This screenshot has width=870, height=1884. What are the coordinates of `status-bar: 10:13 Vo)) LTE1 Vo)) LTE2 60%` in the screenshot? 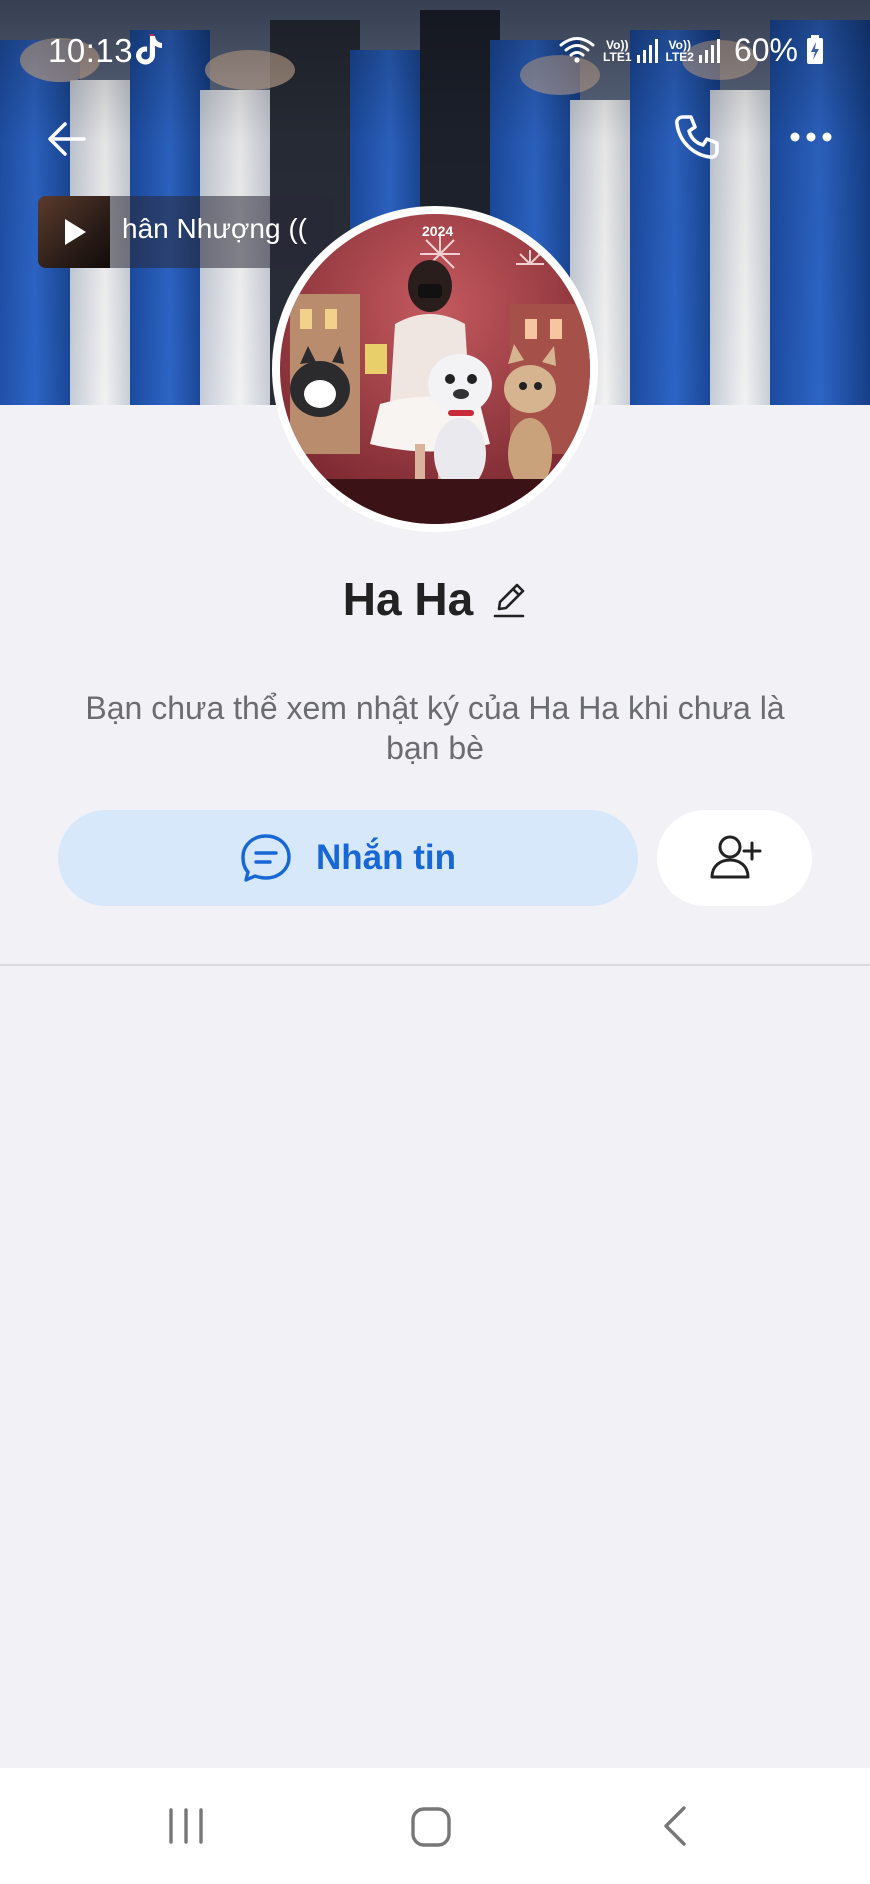 It's located at (435, 50).